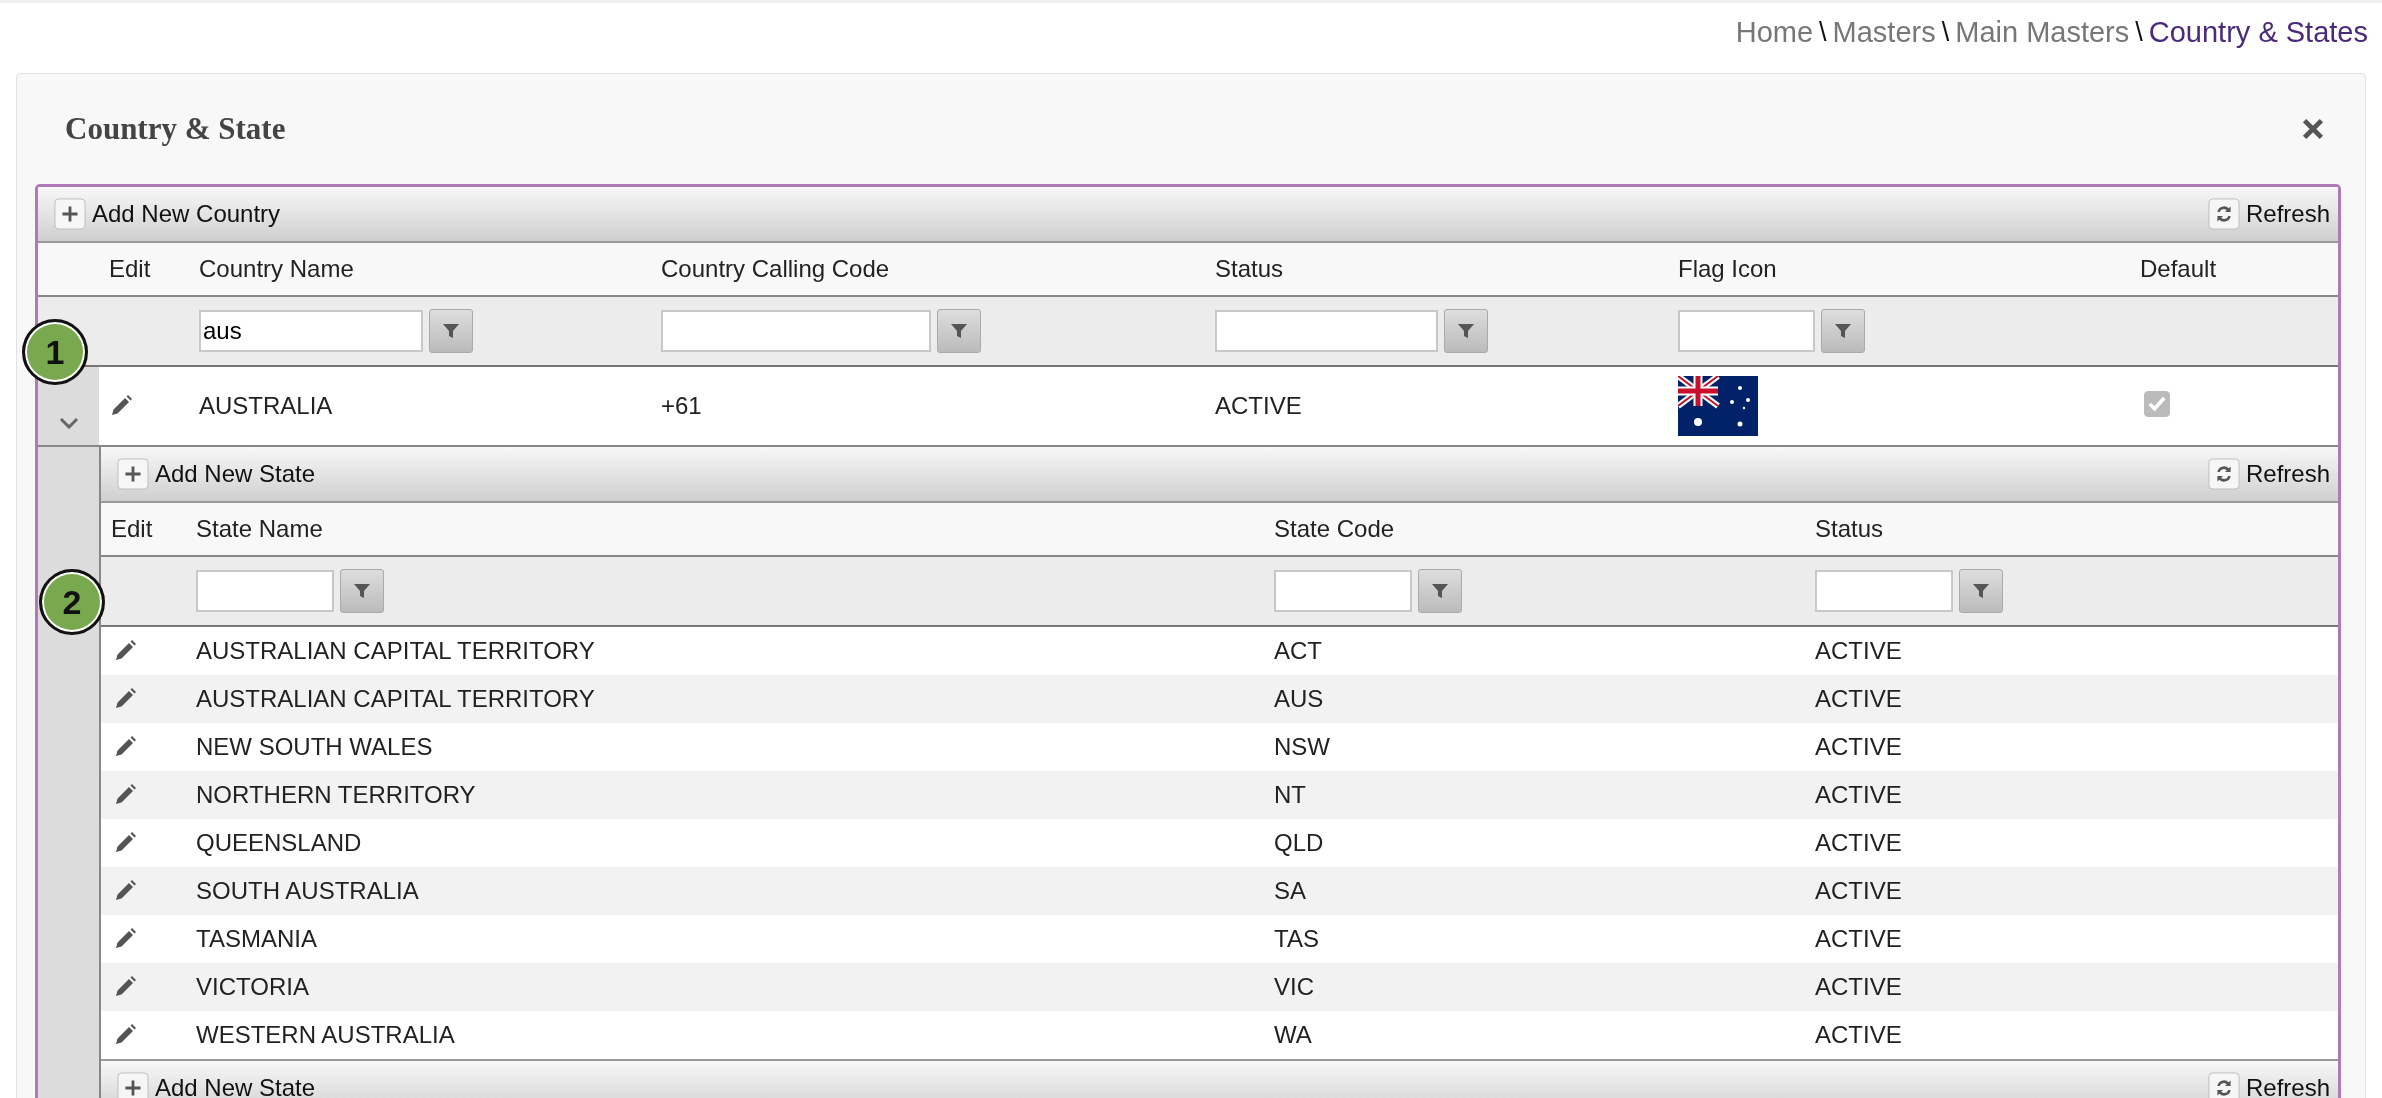 The width and height of the screenshot is (2382, 1098). What do you see at coordinates (279, 843) in the screenshot?
I see `table-cell-text: QUEENSLAND` at bounding box center [279, 843].